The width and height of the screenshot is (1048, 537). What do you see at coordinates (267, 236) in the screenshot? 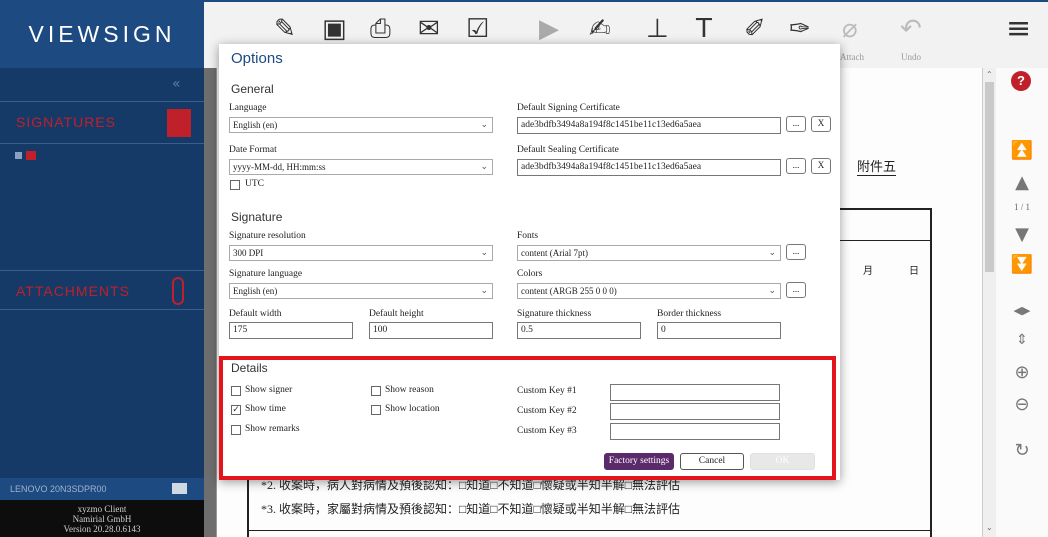
I see `resolution-label: Signature resolution` at bounding box center [267, 236].